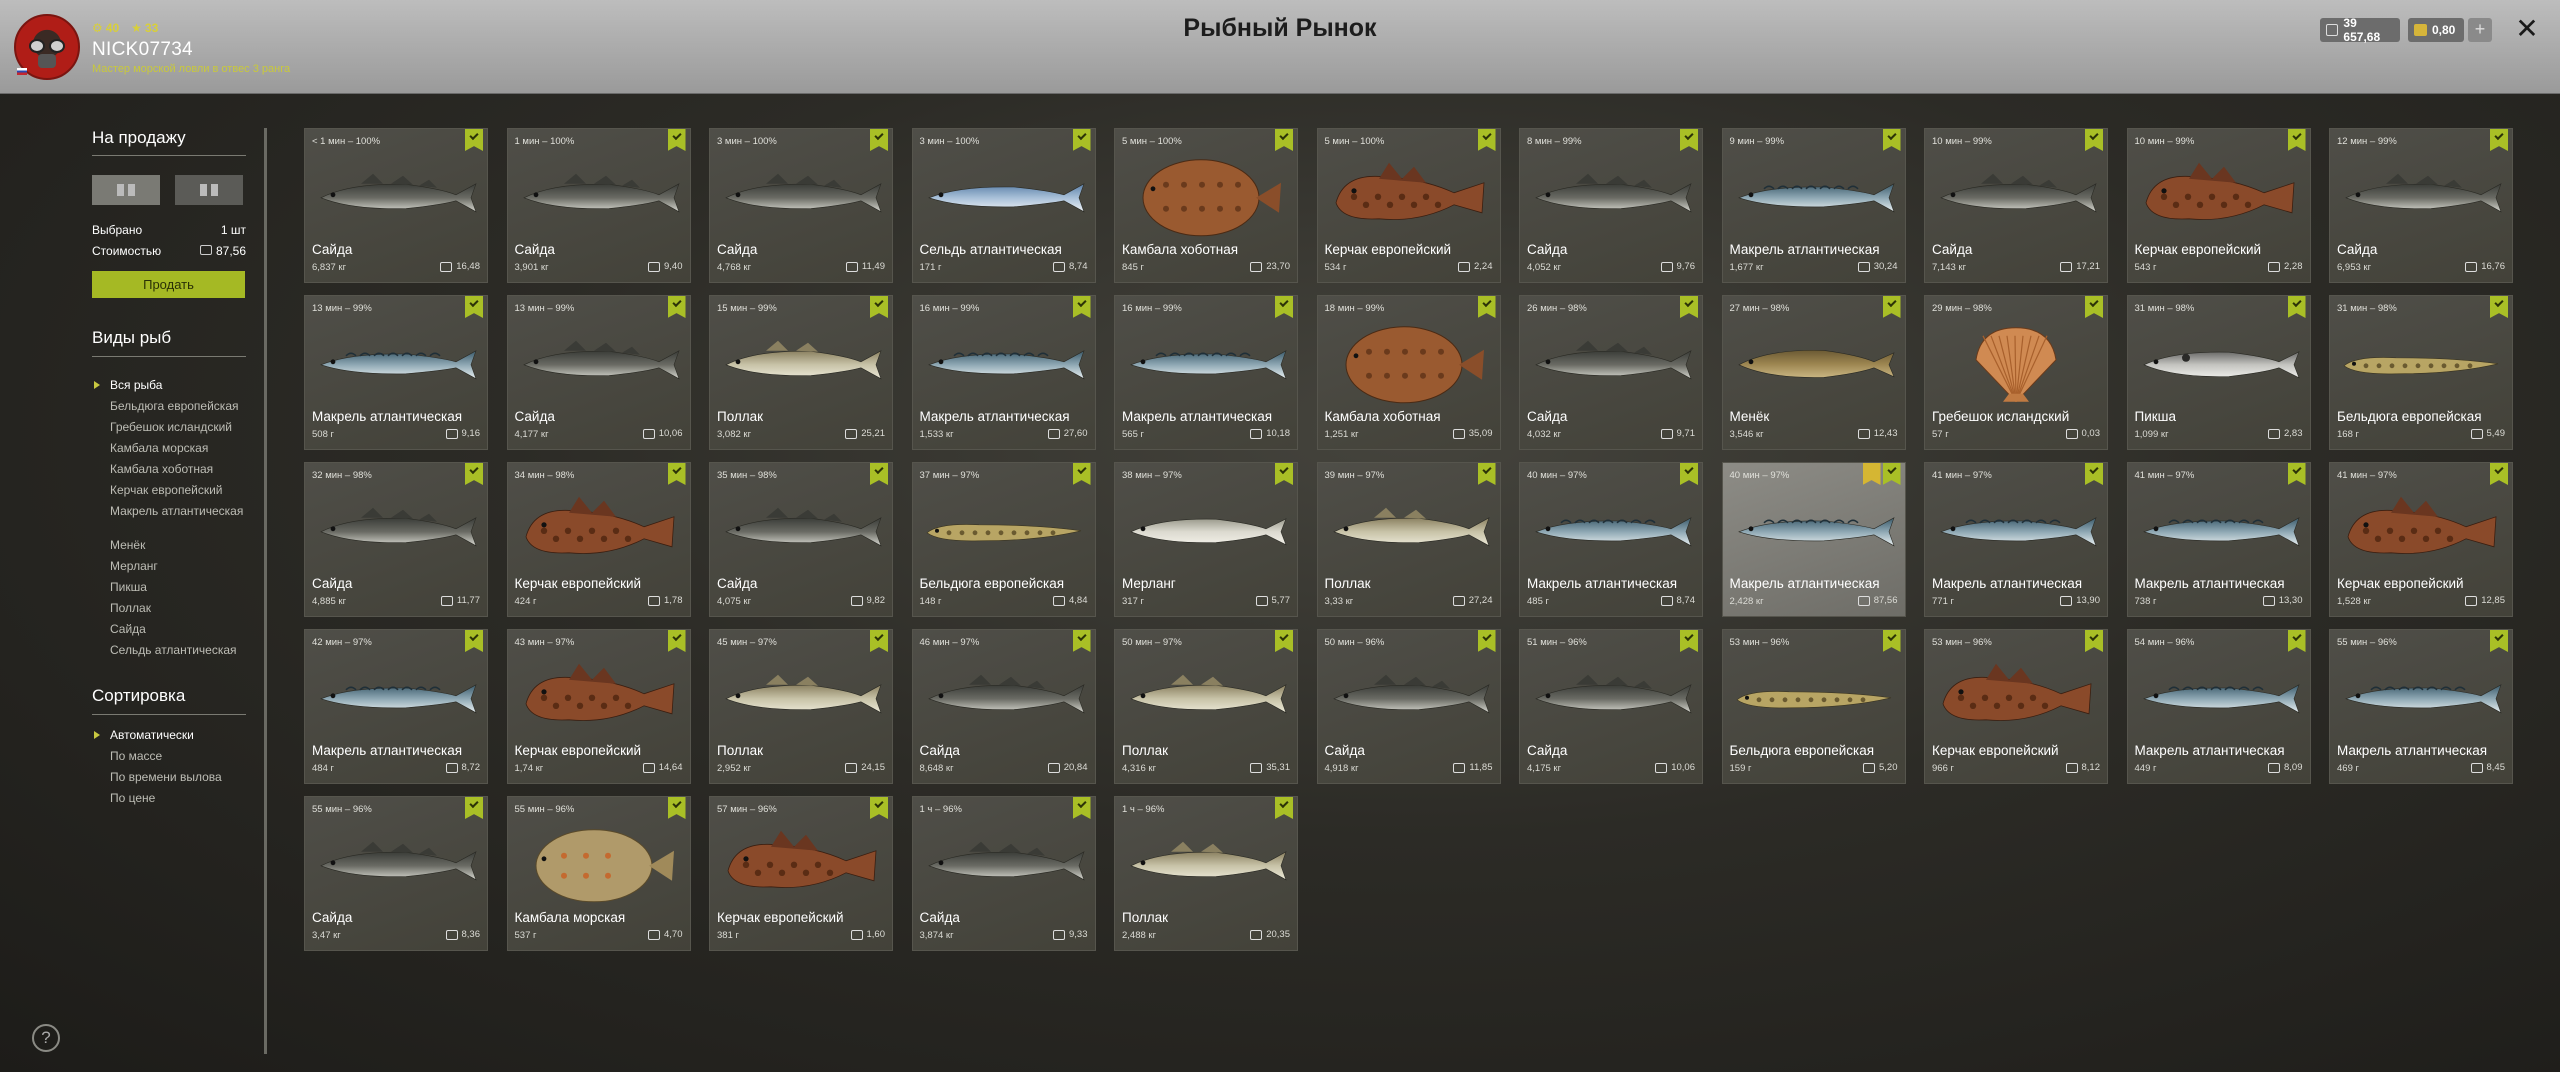 Image resolution: width=2560 pixels, height=1072 pixels. I want to click on help-icon: ?, so click(46, 1038).